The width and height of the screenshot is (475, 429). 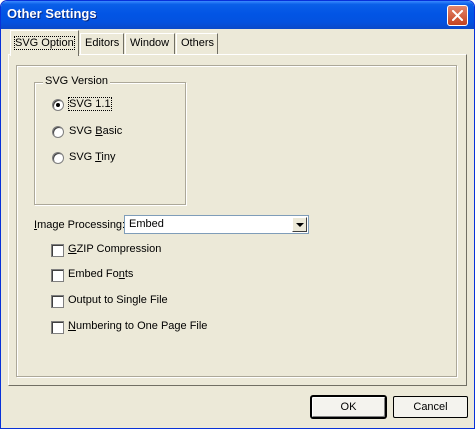 I want to click on cancel-button: Cancel, so click(x=430, y=407).